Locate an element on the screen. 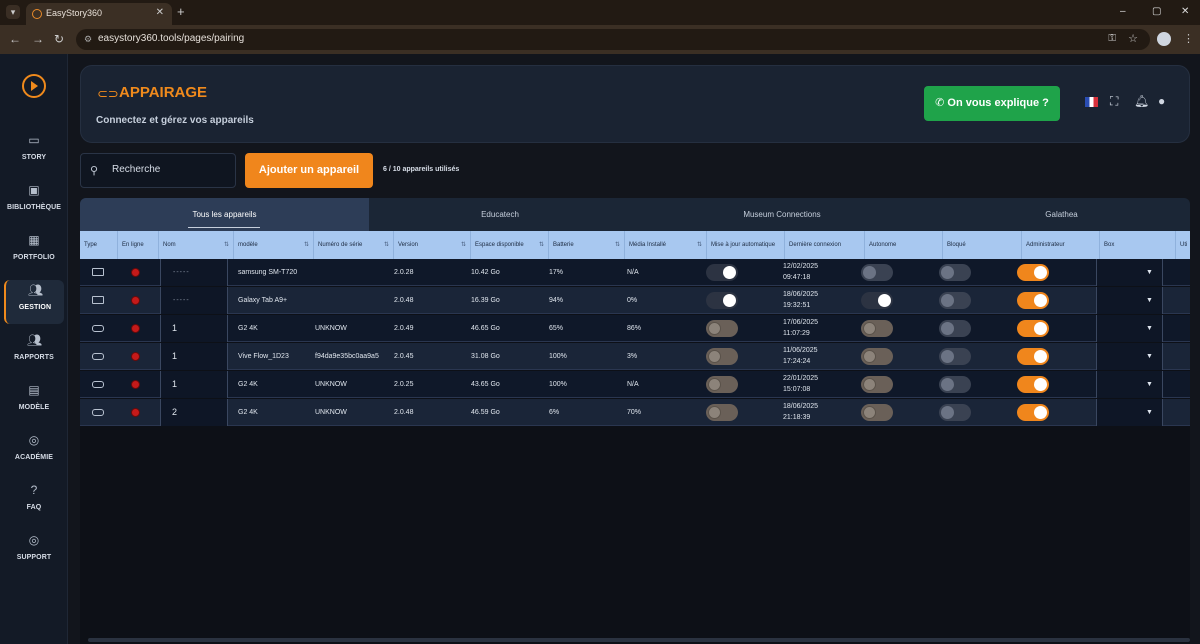 This screenshot has width=1200, height=644. column-header-serial: Numéro de série ⇅ is located at coordinates (353, 245).